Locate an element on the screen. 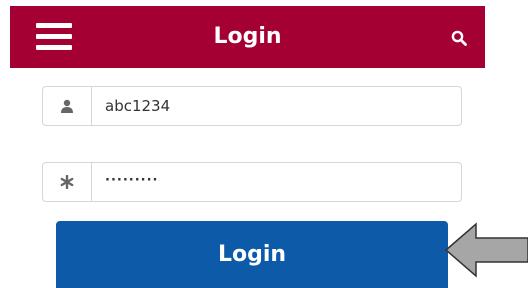 The height and width of the screenshot is (288, 528). hamburger-menu-icon is located at coordinates (54, 37).